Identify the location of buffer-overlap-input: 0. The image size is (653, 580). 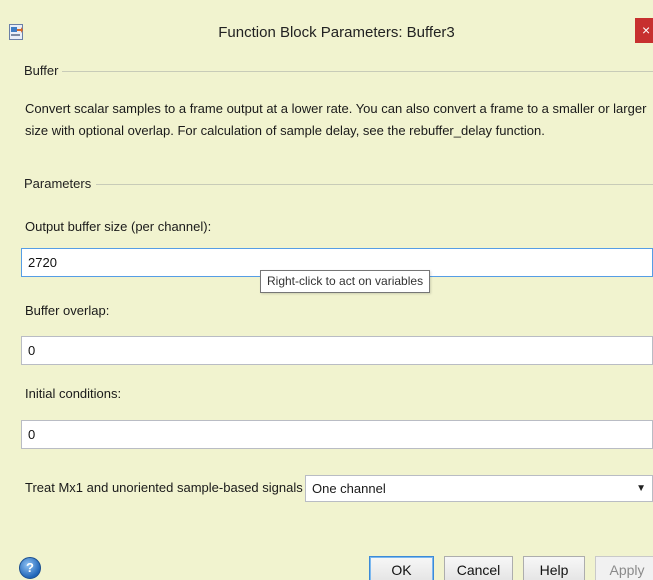
(337, 350).